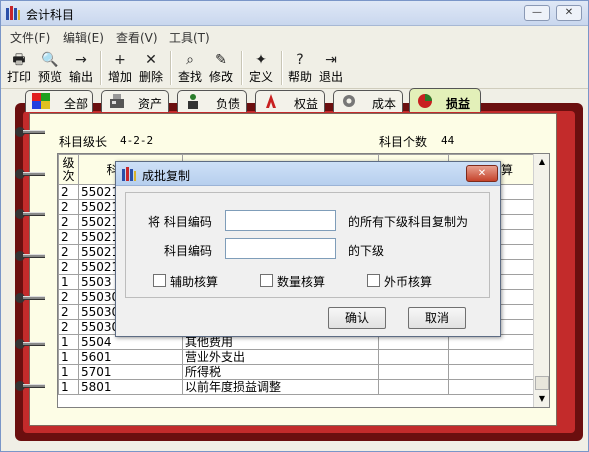 Image resolution: width=589 pixels, height=452 pixels. What do you see at coordinates (280, 220) in the screenshot?
I see `source-code-input` at bounding box center [280, 220].